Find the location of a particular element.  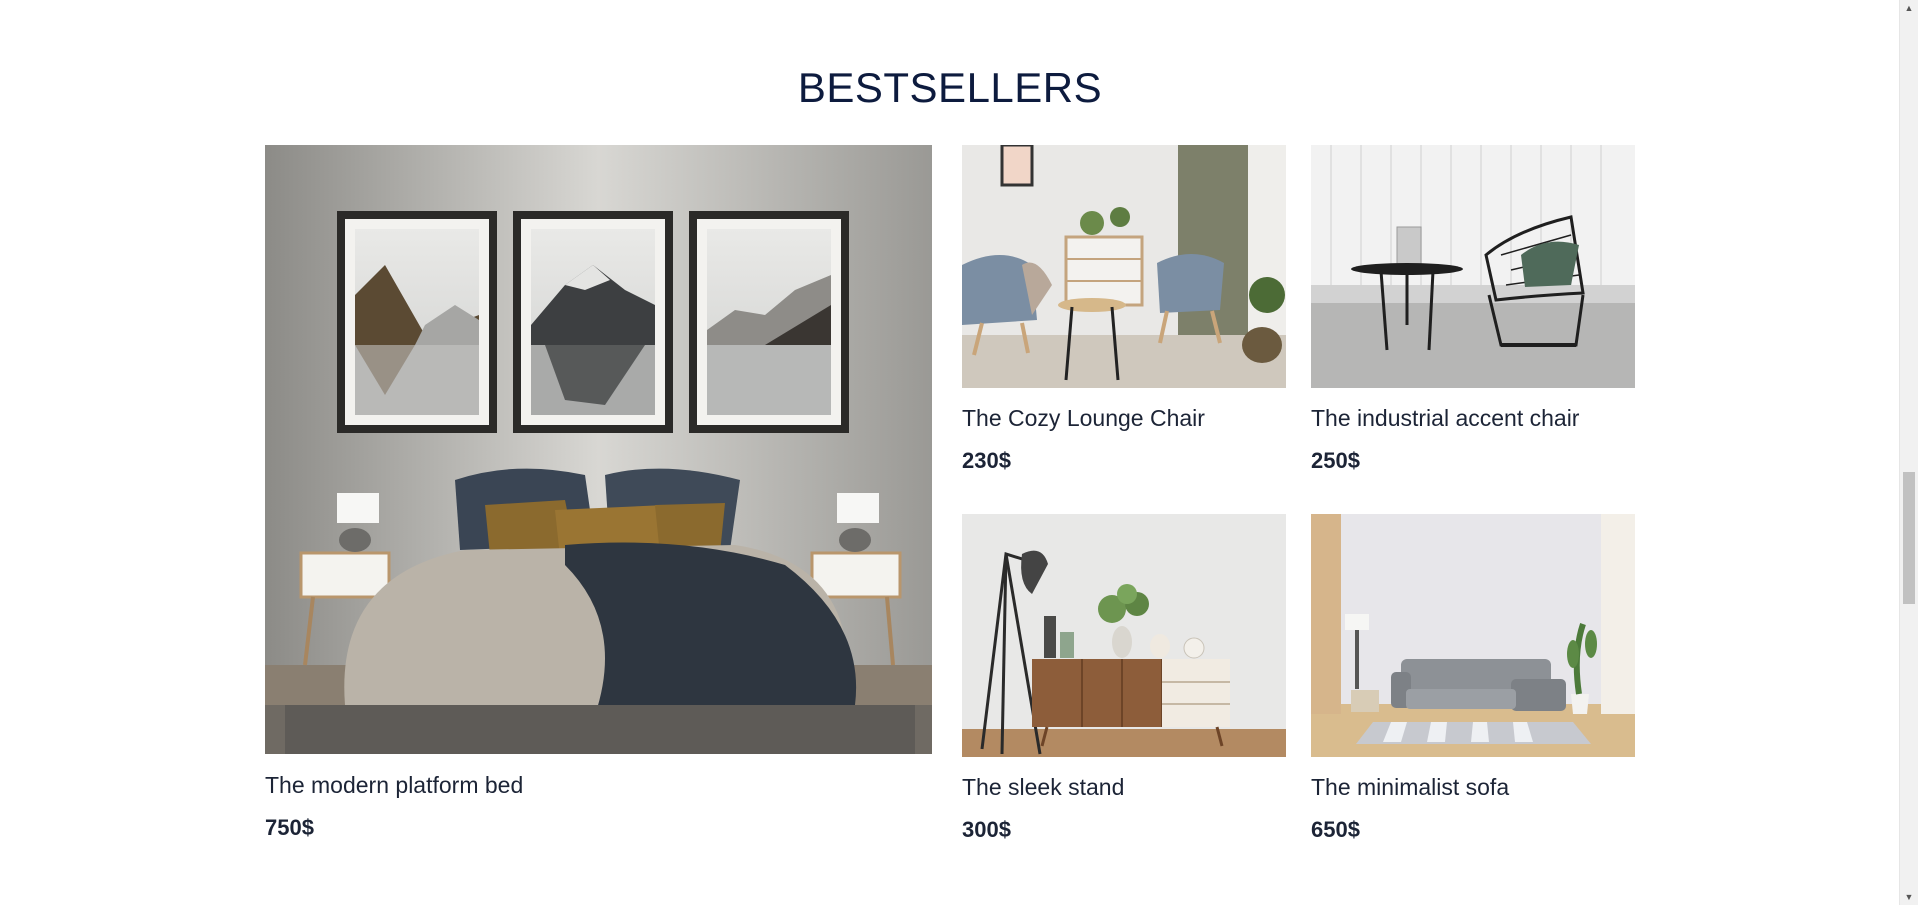

page-scrollbar: ▲ ▼ is located at coordinates (1908, 452).